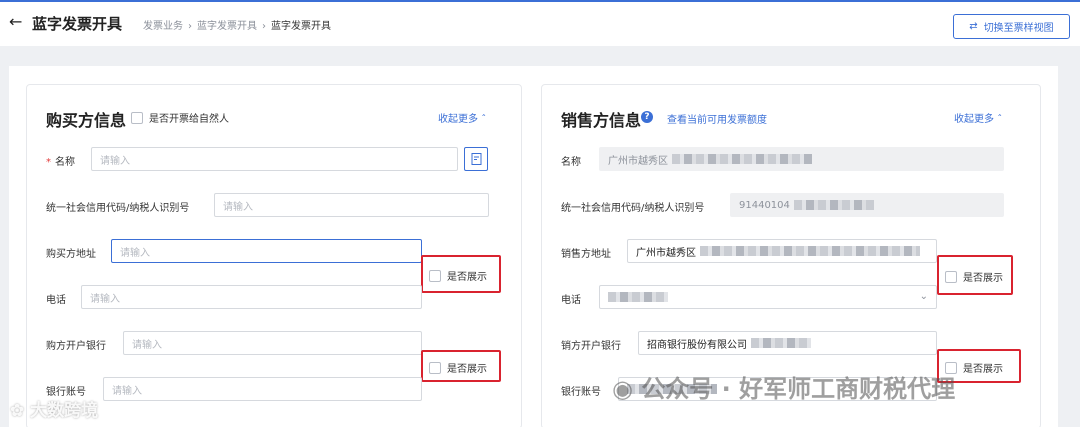 The width and height of the screenshot is (1080, 427). What do you see at coordinates (768, 297) in the screenshot?
I see `seller-phone-select: ⌄` at bounding box center [768, 297].